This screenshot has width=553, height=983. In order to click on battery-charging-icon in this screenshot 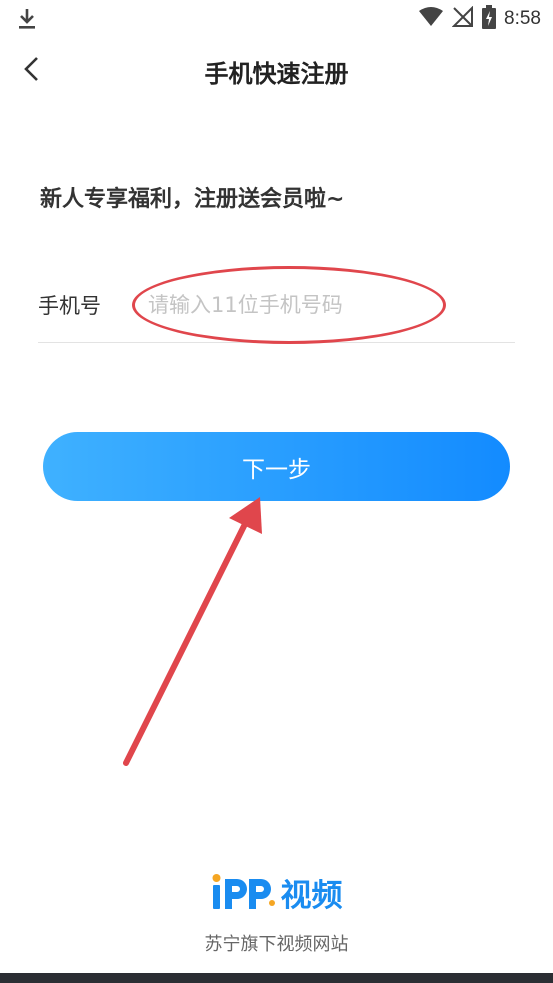, I will do `click(489, 19)`.